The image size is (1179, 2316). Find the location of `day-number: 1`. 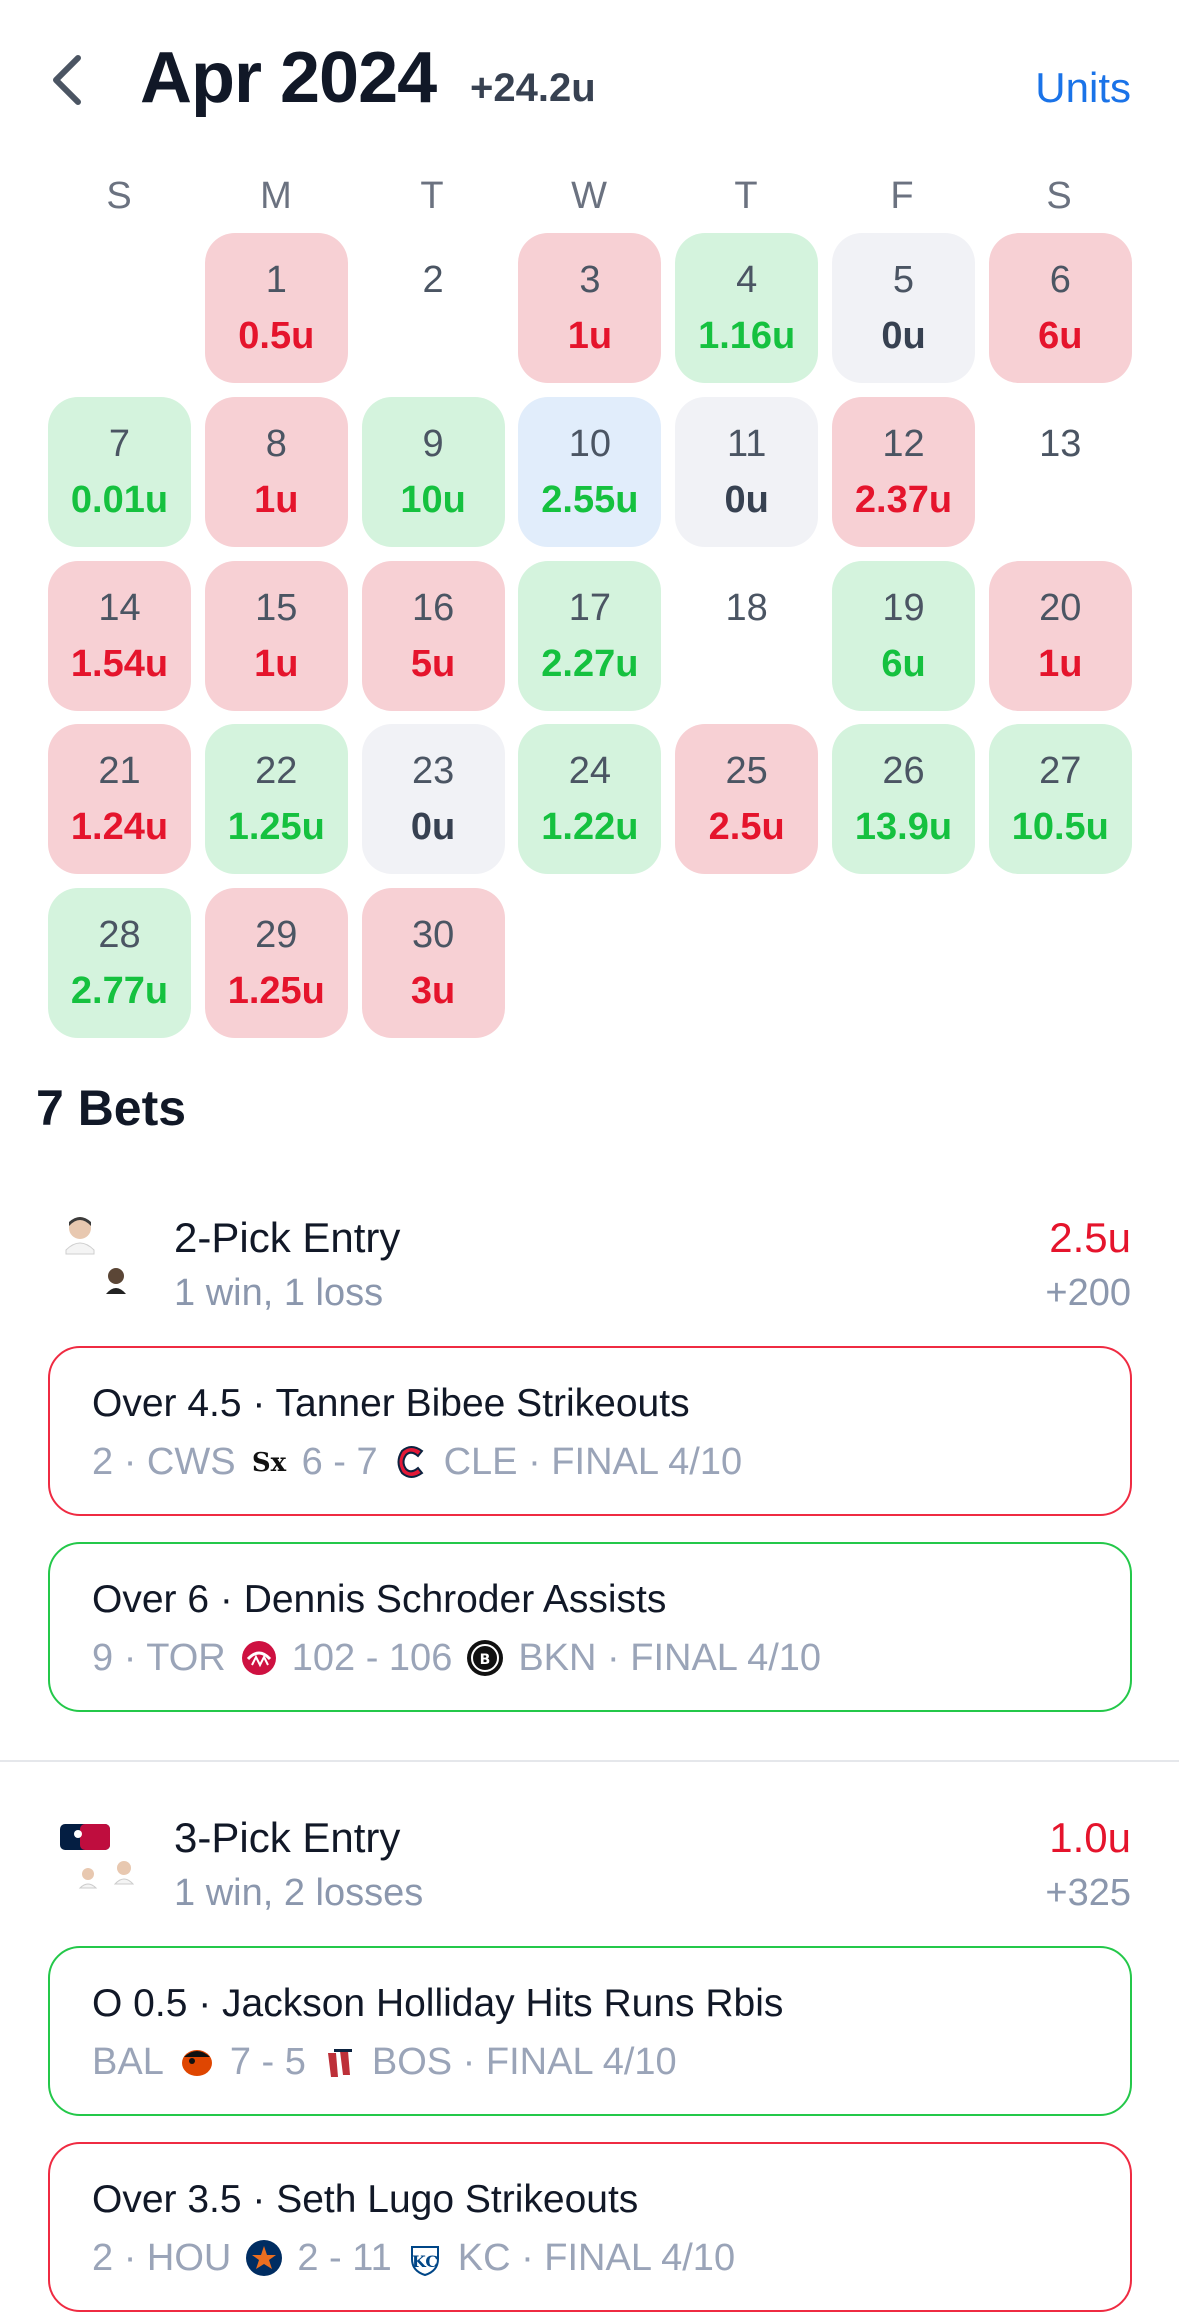

day-number: 1 is located at coordinates (276, 280).